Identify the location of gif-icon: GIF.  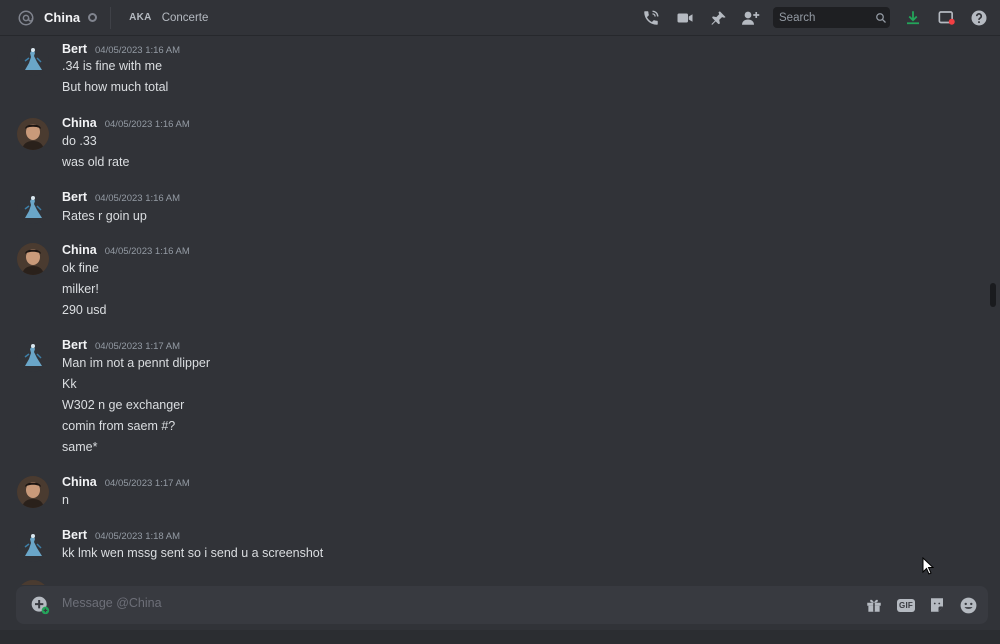
(906, 605).